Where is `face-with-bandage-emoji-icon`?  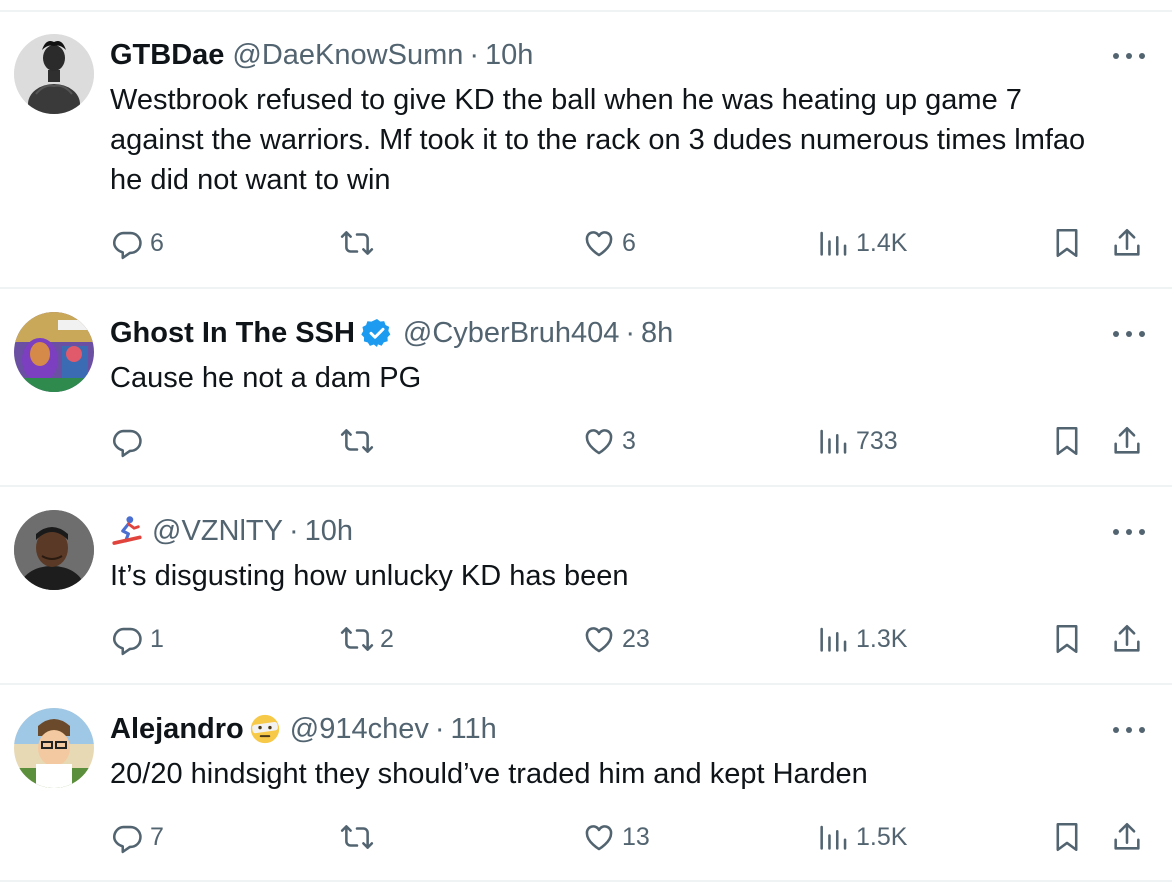 face-with-bandage-emoji-icon is located at coordinates (264, 729).